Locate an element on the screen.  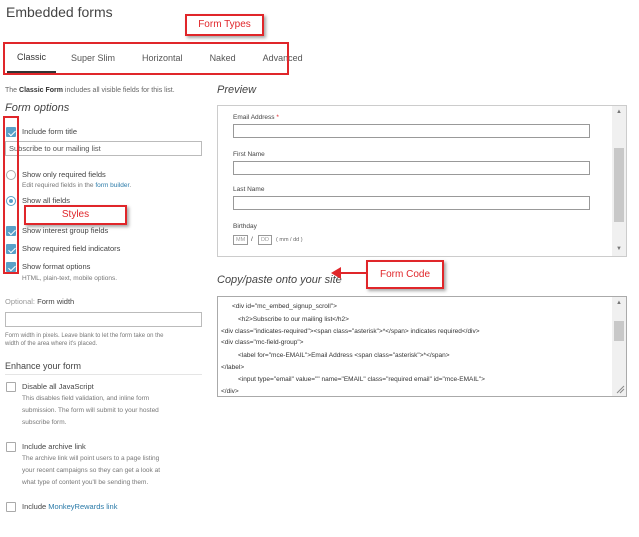
monkeyrewards-checkbox is located at coordinates (11, 507).